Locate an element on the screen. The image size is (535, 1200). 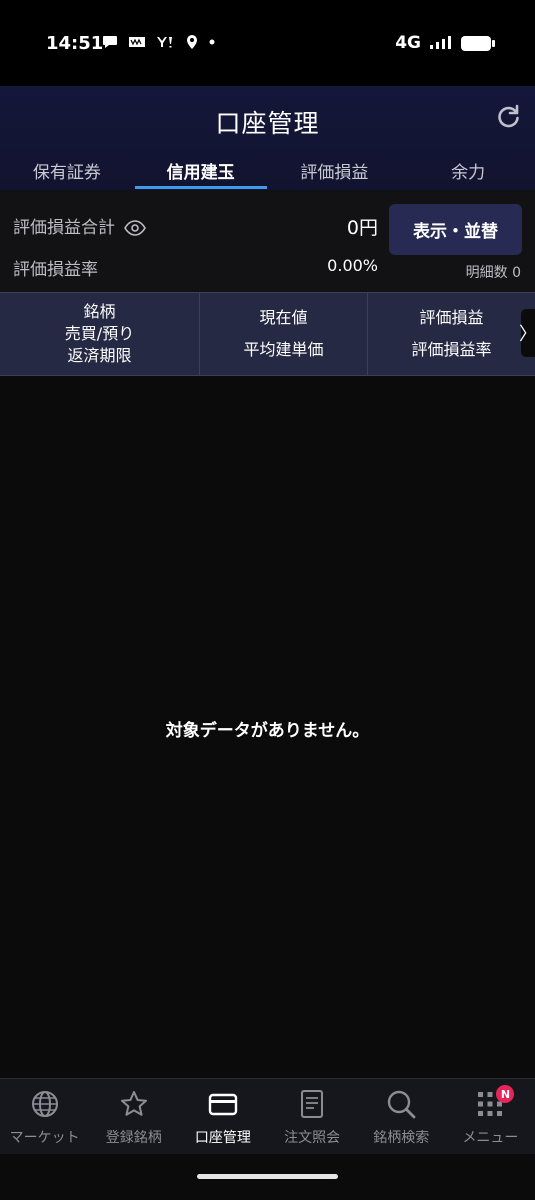
display-sort-button: 表示・並替 is located at coordinates (455, 229).